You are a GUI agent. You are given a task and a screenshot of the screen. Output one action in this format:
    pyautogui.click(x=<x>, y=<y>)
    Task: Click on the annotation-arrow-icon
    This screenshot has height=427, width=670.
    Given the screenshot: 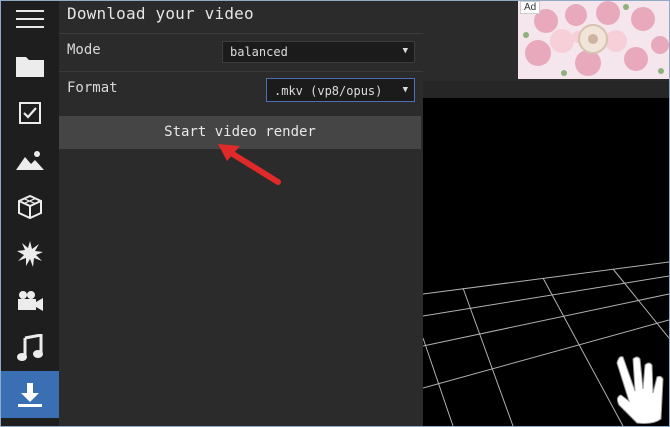 What is the action you would take?
    pyautogui.click(x=249, y=164)
    